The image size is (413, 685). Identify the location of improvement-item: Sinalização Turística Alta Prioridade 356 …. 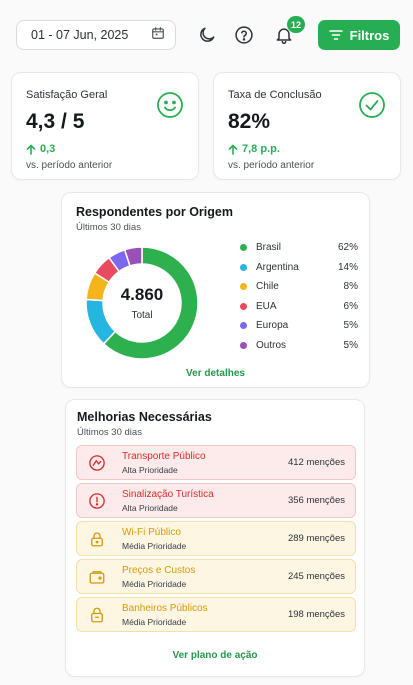
(216, 500).